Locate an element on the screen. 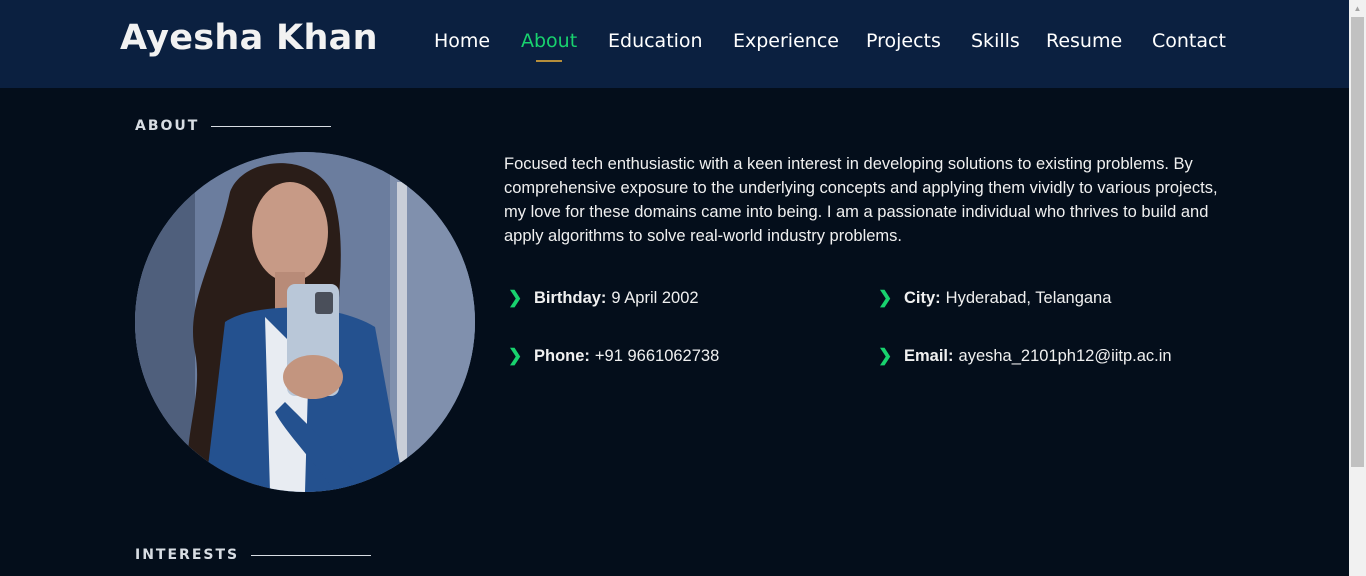 Image resolution: width=1366 pixels, height=576 pixels. birthday-label: Birthday: is located at coordinates (570, 297).